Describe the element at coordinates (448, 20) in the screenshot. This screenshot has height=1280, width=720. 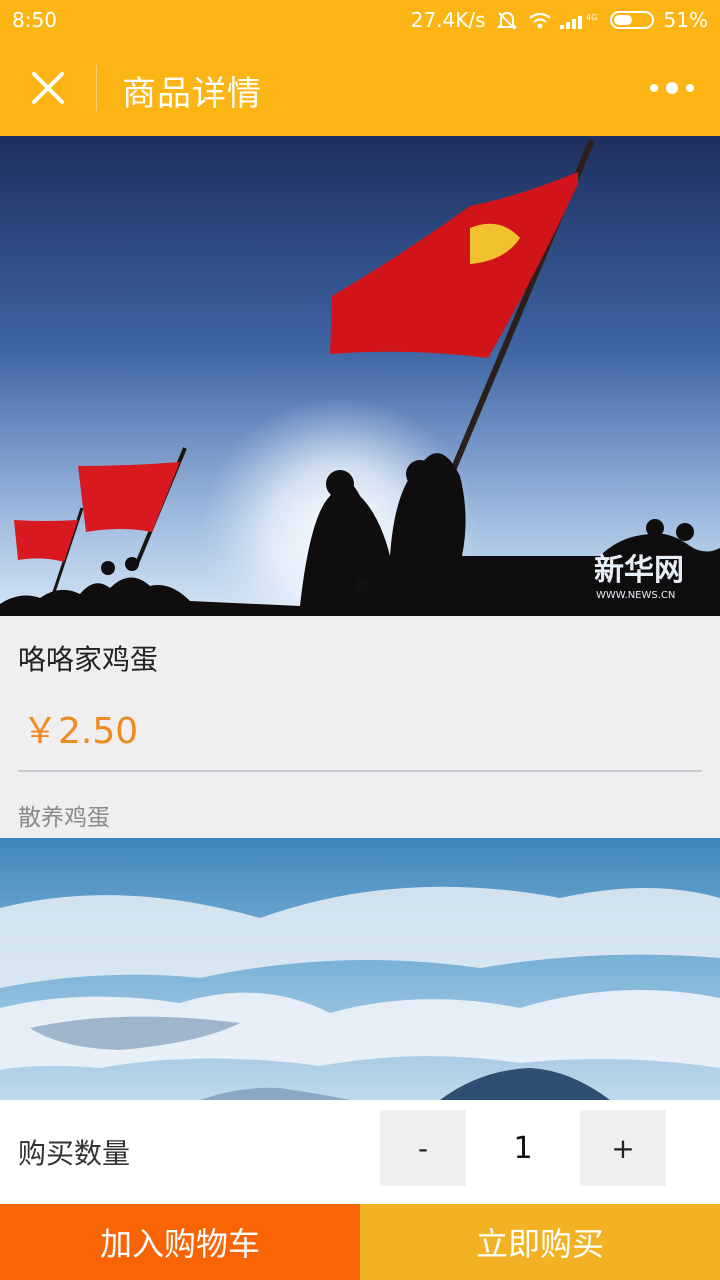
I see `network-speed: 27.4K/s` at that location.